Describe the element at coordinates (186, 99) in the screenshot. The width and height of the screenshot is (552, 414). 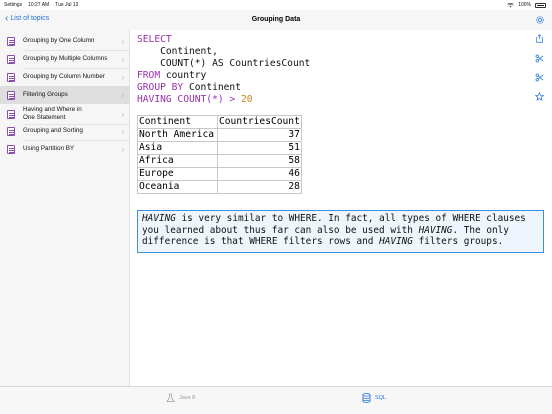
I see `sql-keyword: HAVING COUNT(*) >` at that location.